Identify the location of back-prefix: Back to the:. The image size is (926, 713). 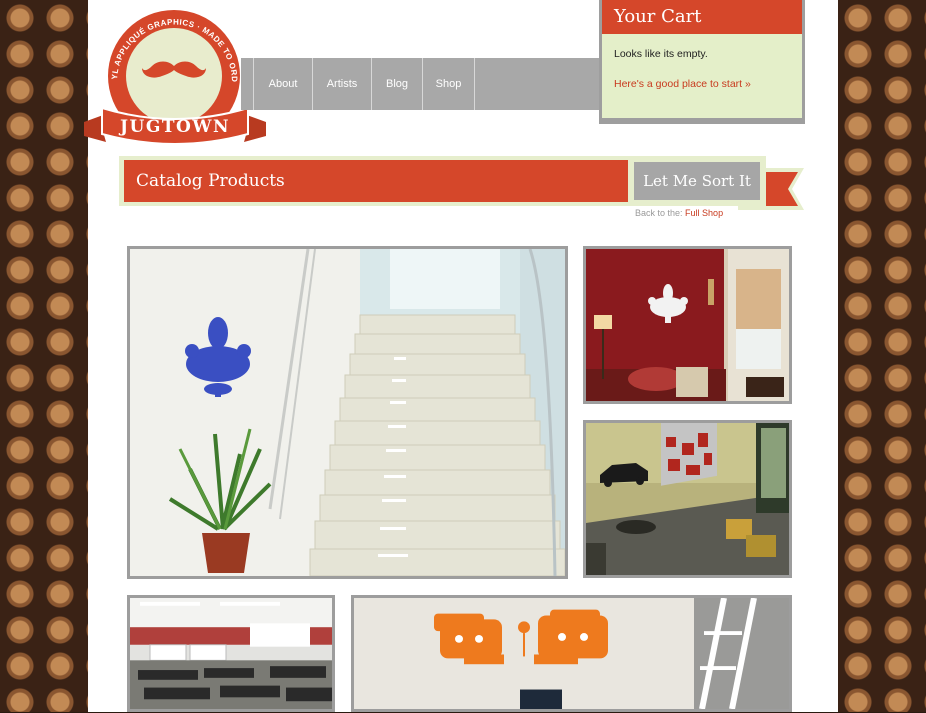
(659, 213).